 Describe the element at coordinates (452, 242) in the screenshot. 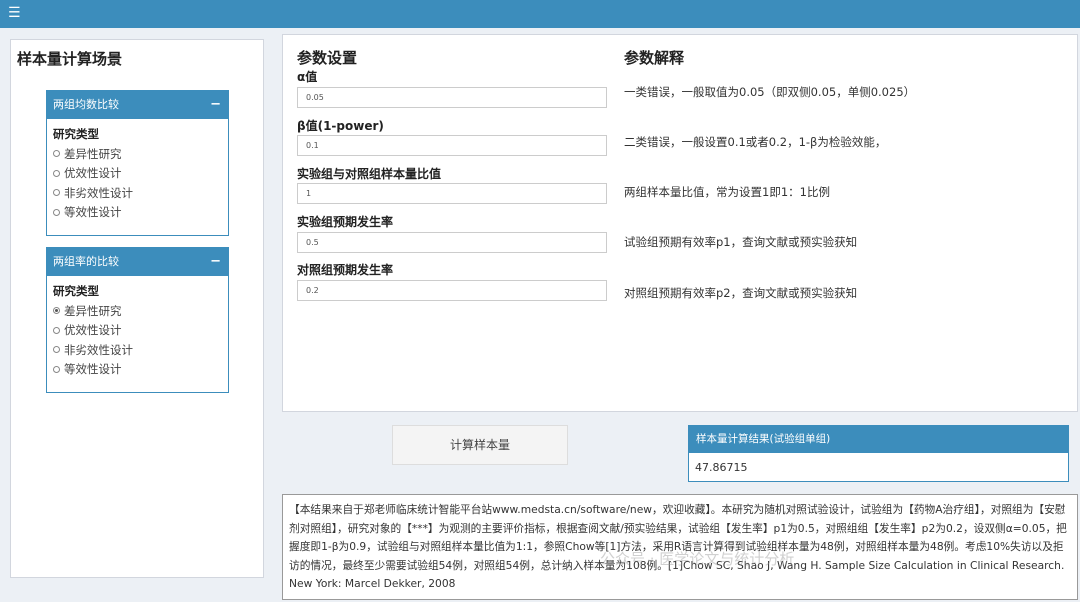

I see `p1-input: 0.5` at that location.